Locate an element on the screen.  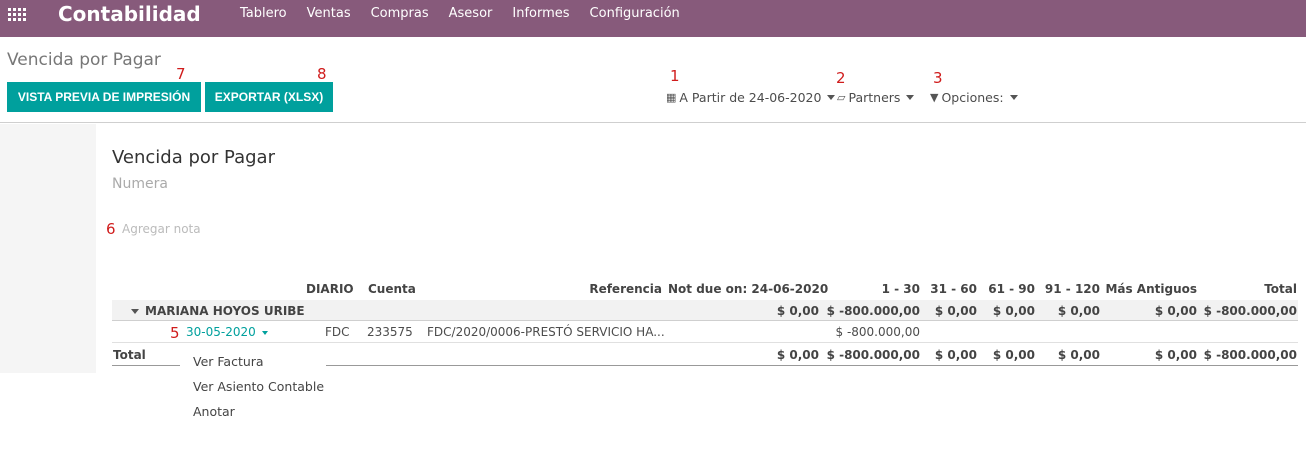
date-filter: ▦ A Partir de 24-06-2020 is located at coordinates (751, 97).